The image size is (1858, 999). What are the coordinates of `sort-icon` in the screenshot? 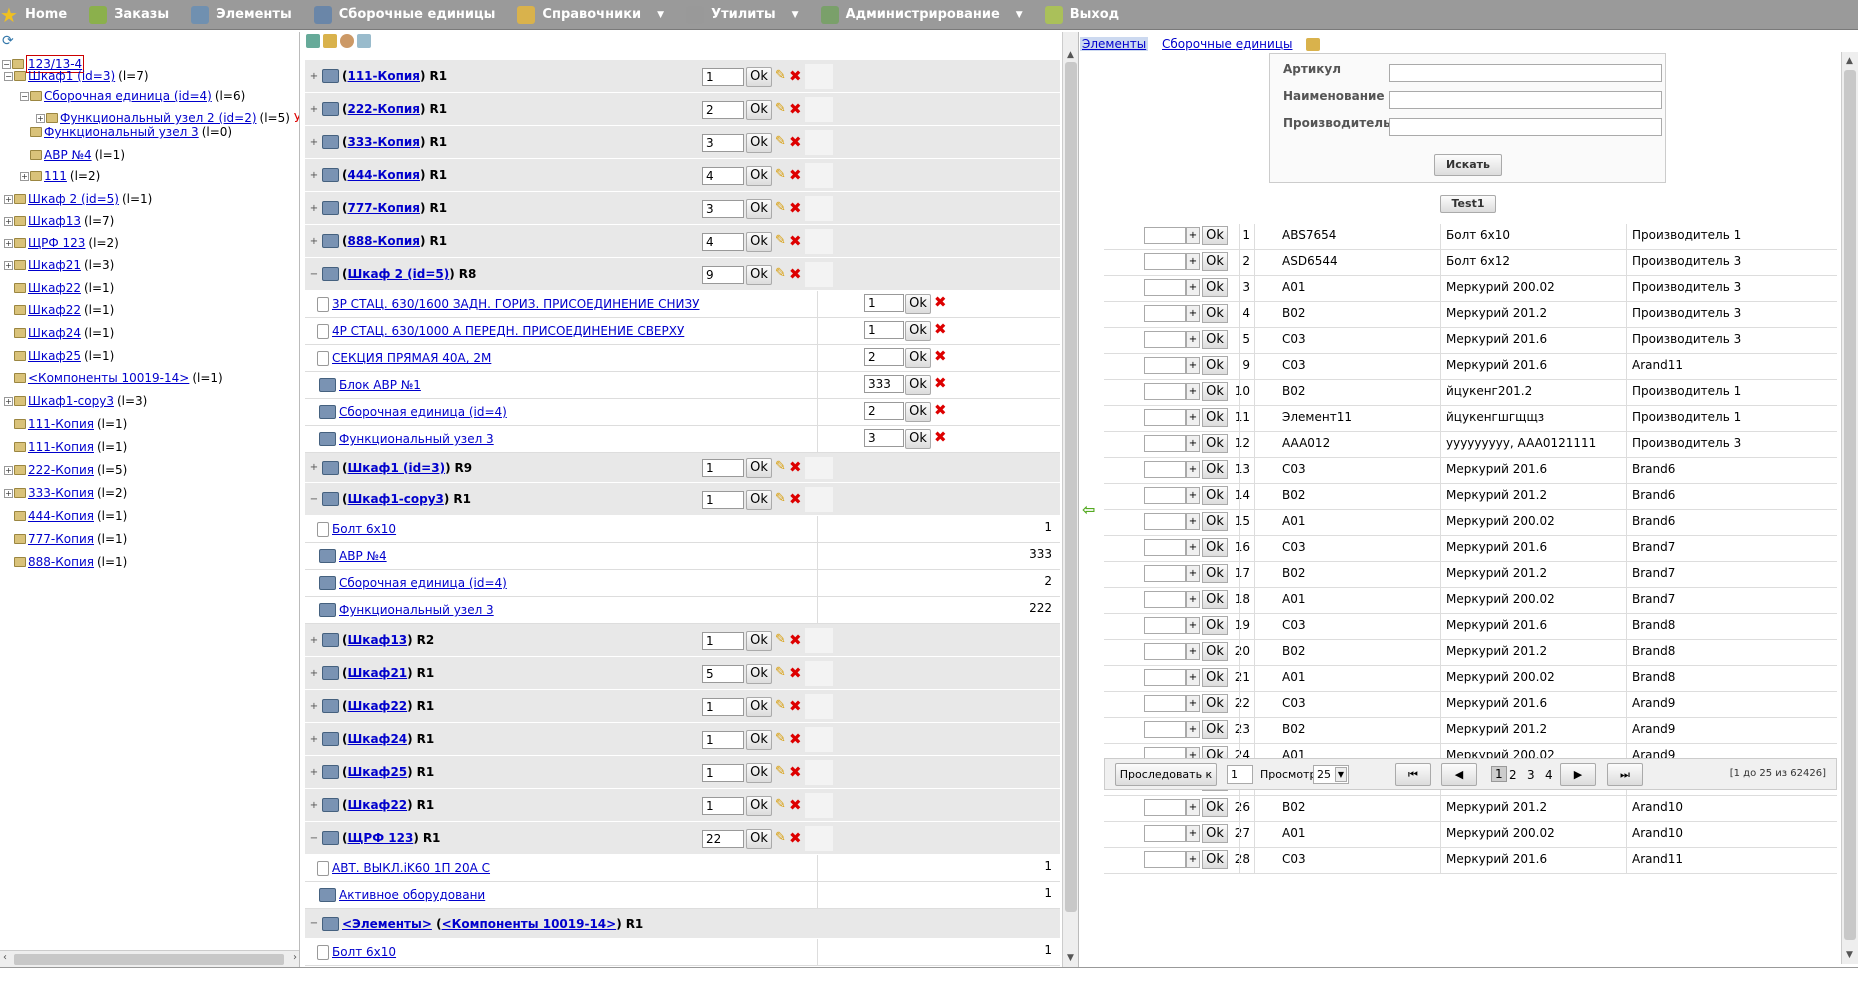 It's located at (313, 41).